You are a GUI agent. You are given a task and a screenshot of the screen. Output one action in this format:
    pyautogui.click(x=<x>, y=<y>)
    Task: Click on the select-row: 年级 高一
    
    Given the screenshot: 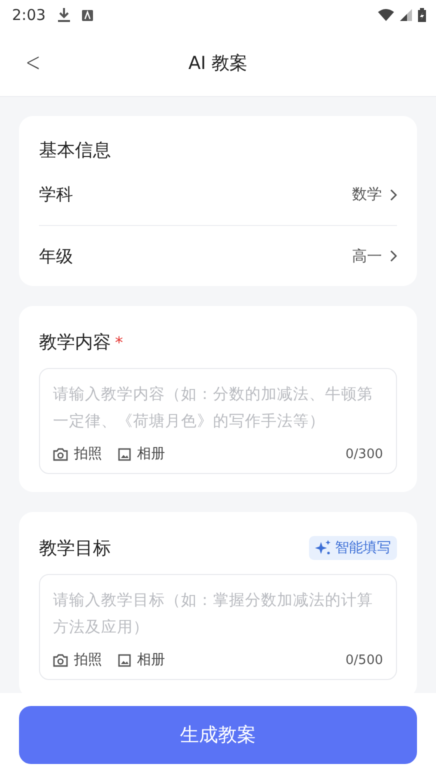 What is the action you would take?
    pyautogui.click(x=218, y=255)
    